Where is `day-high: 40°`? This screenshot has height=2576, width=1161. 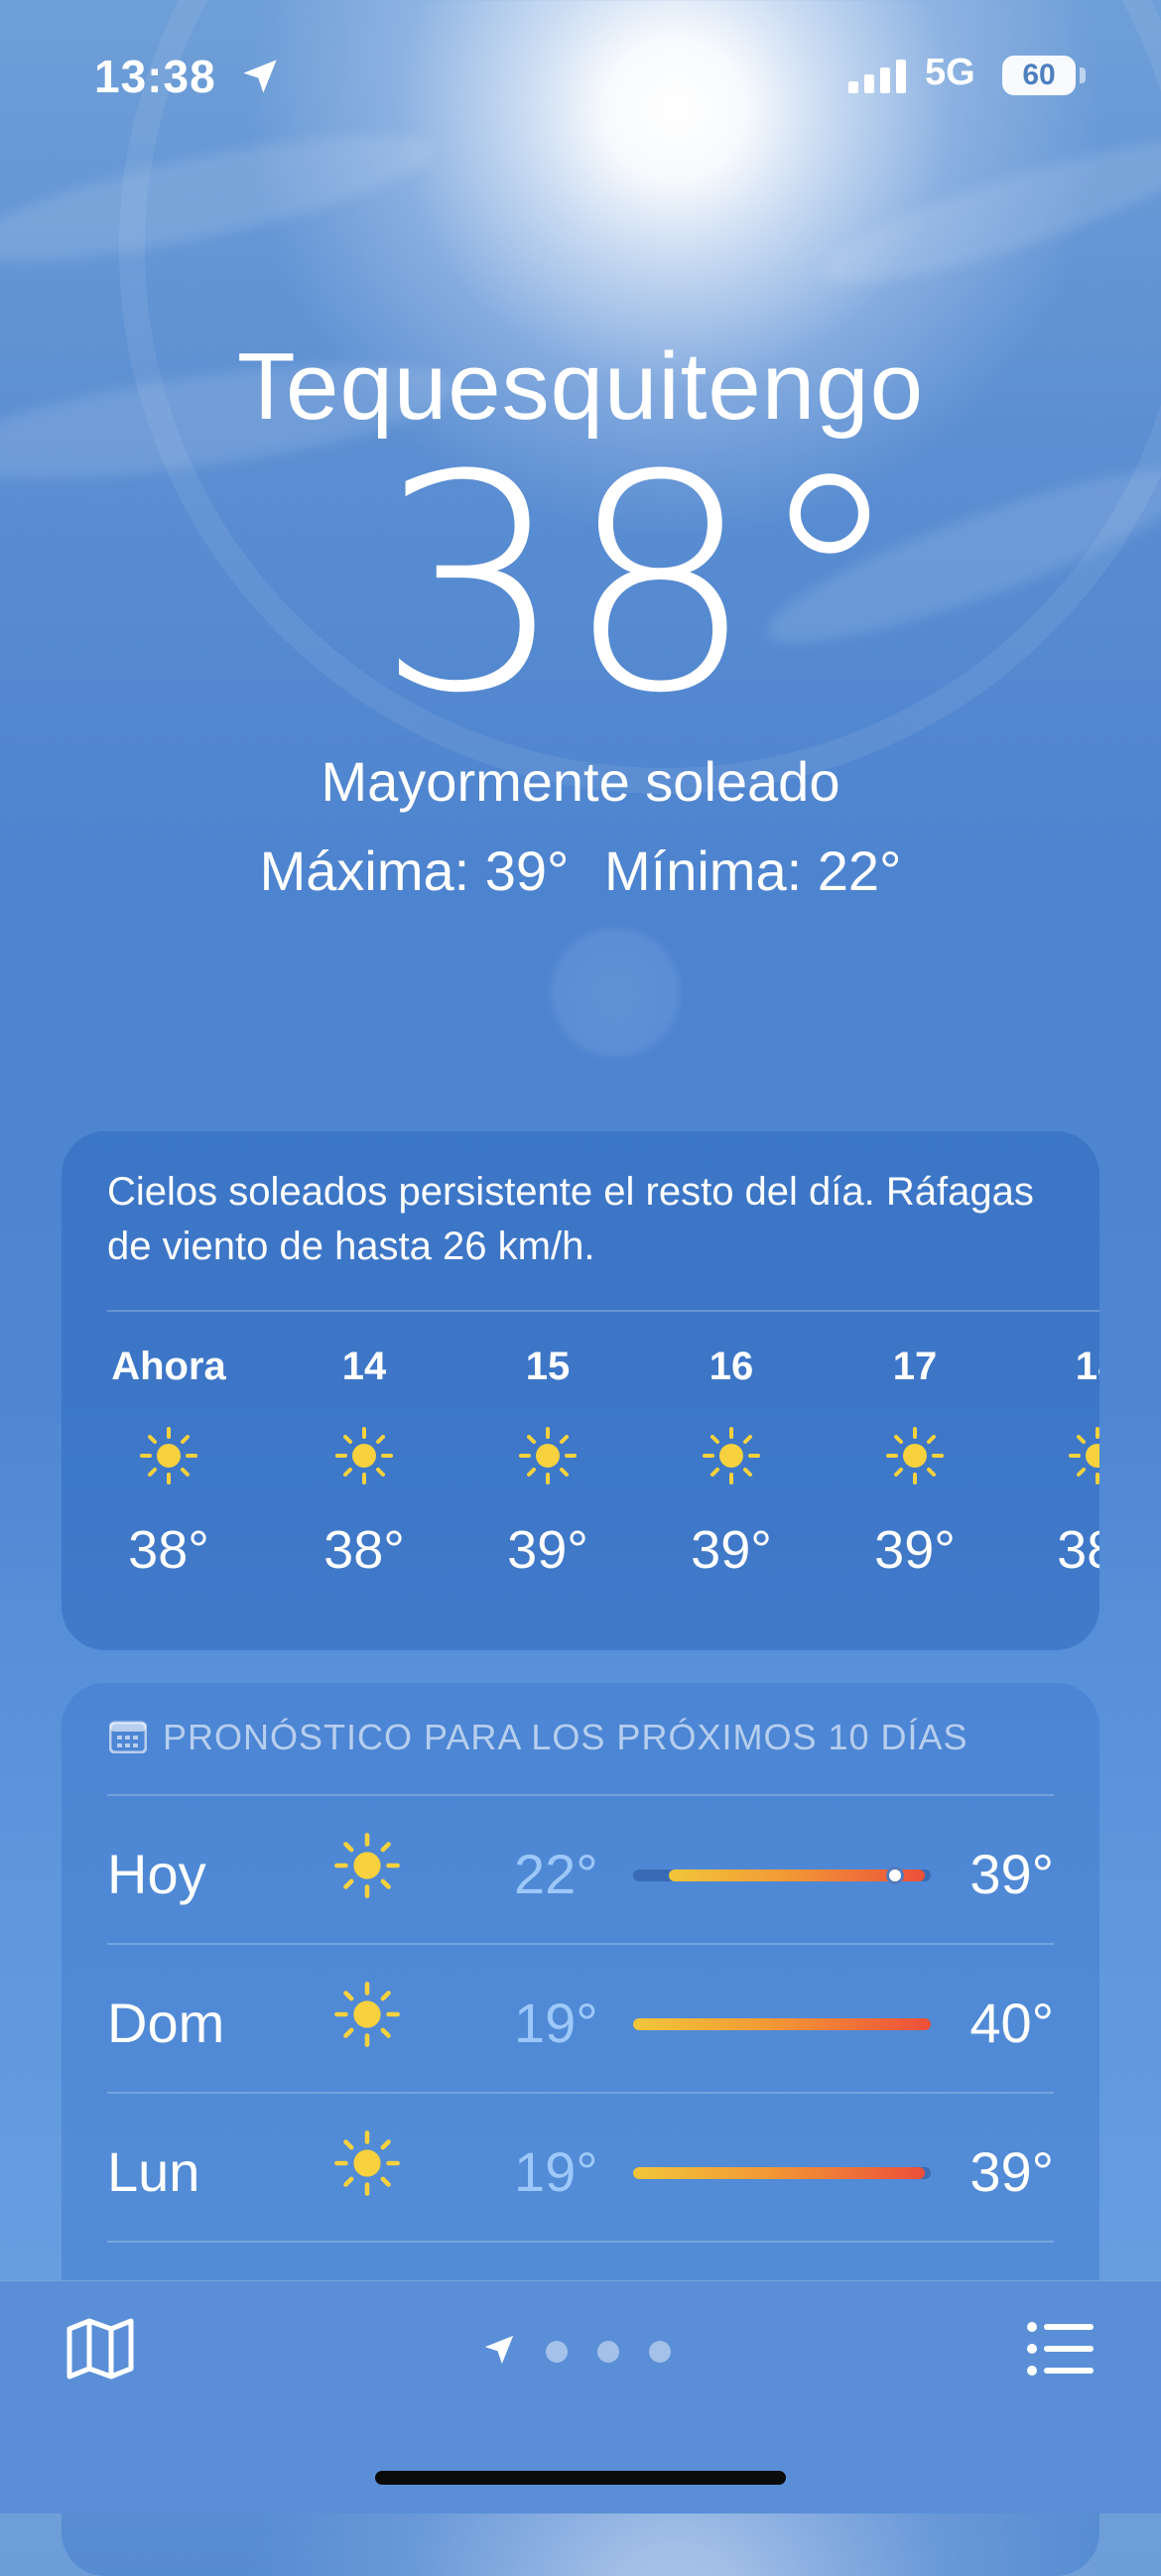
day-high: 40° is located at coordinates (1012, 2023).